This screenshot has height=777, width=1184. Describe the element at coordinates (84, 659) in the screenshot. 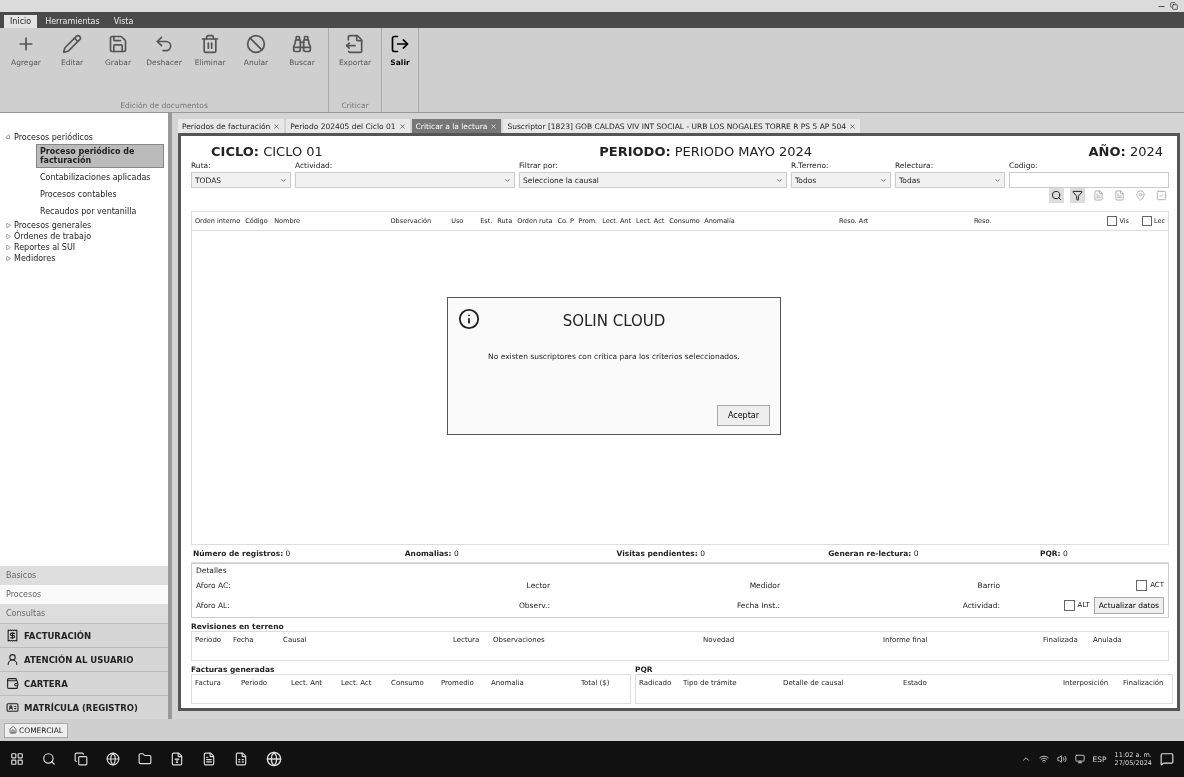

I see `module-button: ATENCIÓN AL USUARIO` at that location.